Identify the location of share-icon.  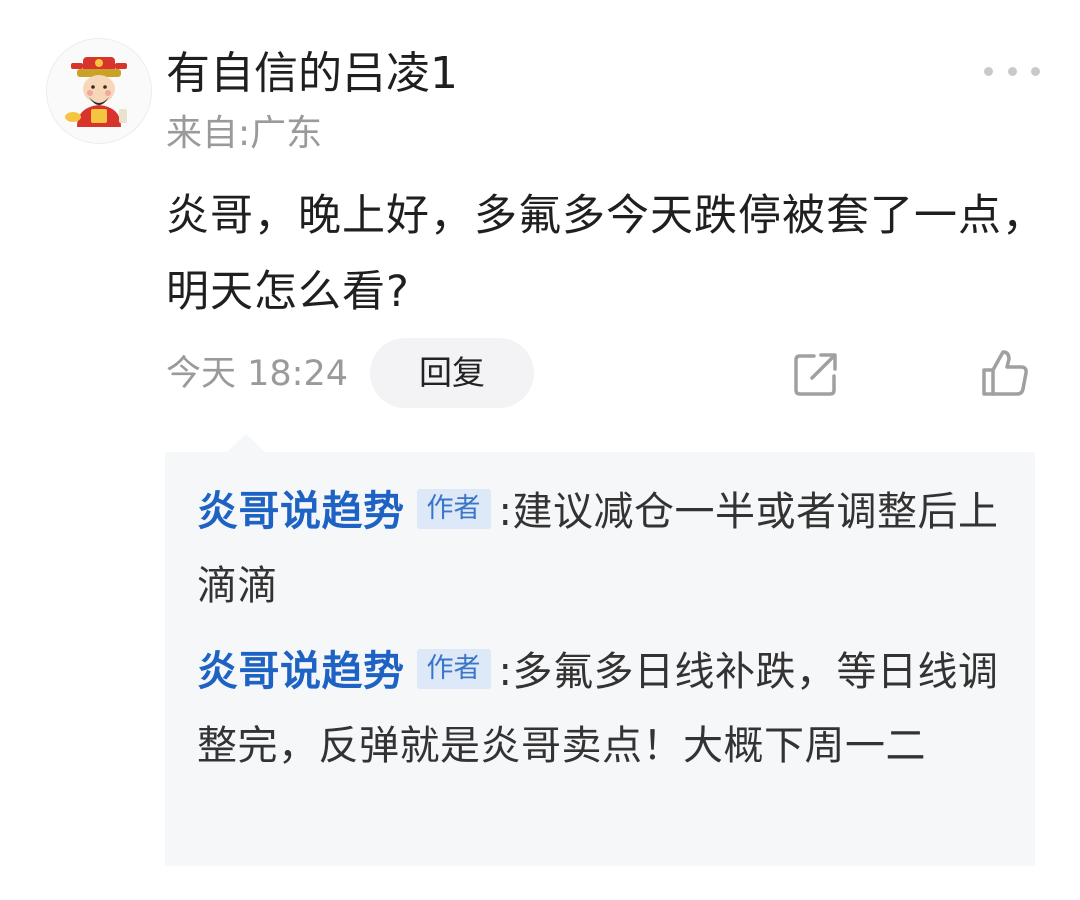
(816, 374).